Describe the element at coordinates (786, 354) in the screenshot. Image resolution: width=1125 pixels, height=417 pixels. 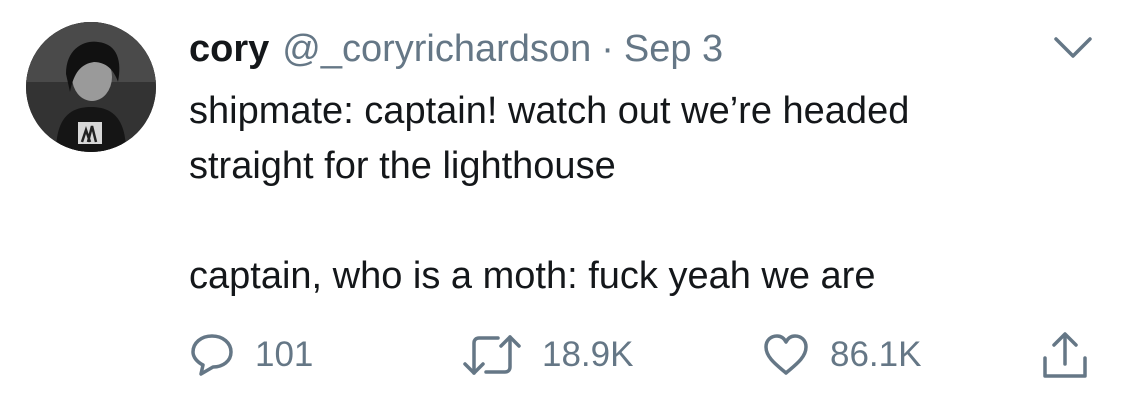
I see `heart-icon` at that location.